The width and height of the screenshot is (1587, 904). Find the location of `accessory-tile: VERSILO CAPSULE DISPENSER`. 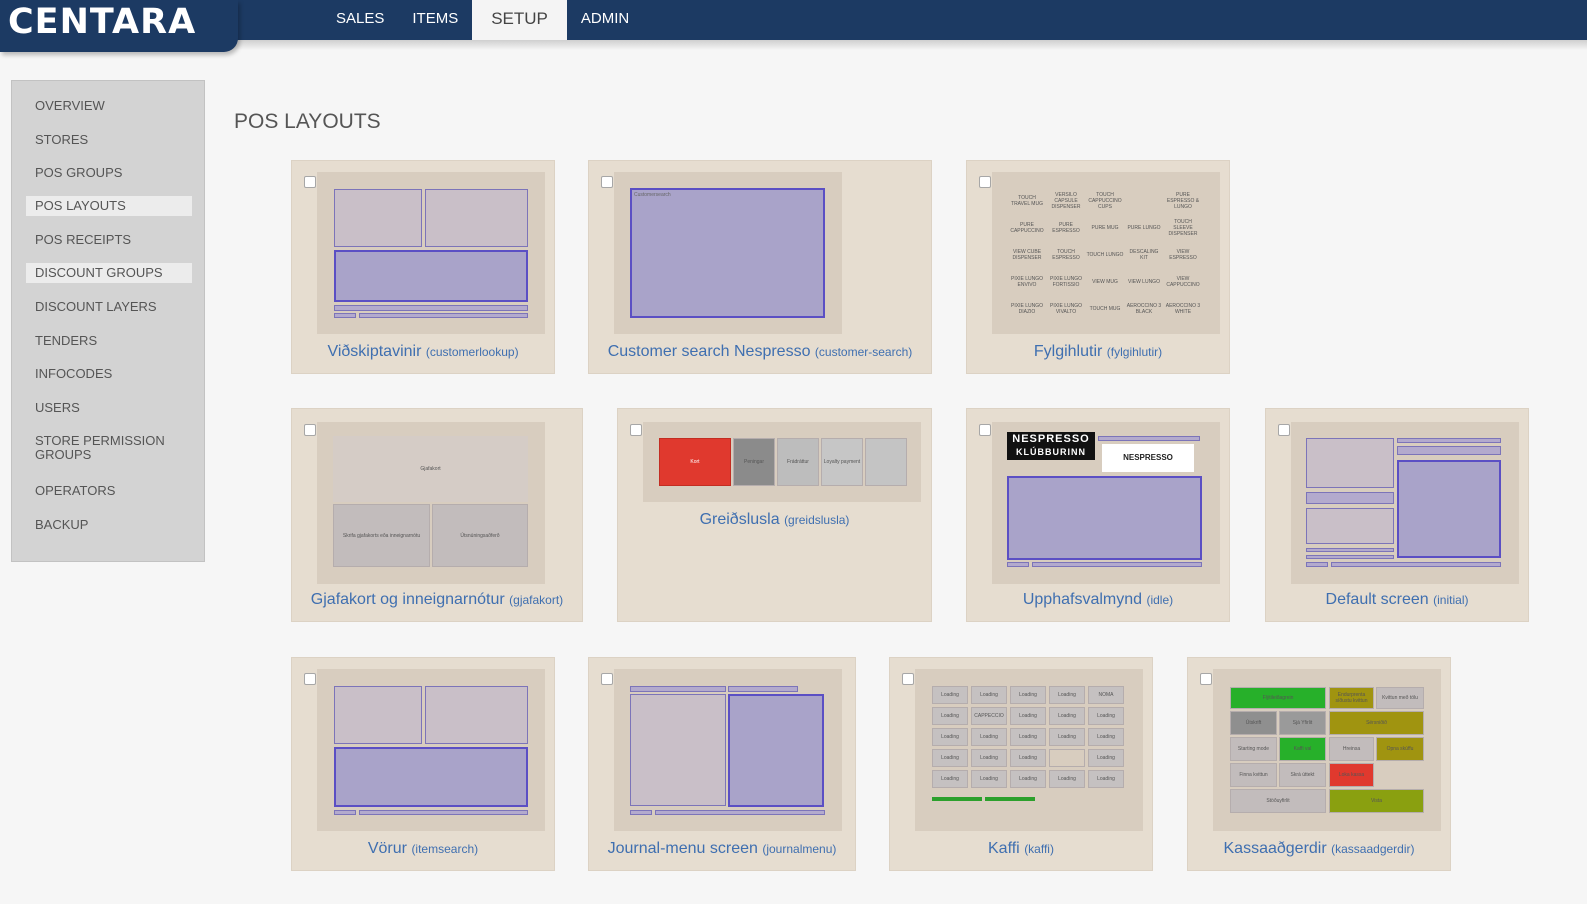

accessory-tile: VERSILO CAPSULE DISPENSER is located at coordinates (1066, 200).